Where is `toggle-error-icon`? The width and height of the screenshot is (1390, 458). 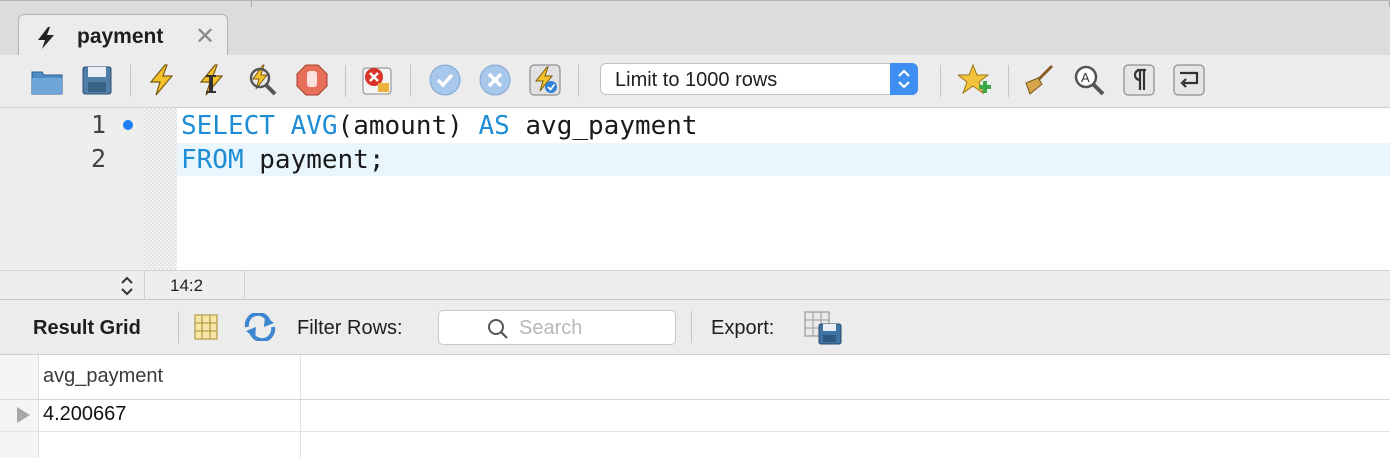
toggle-error-icon is located at coordinates (377, 80).